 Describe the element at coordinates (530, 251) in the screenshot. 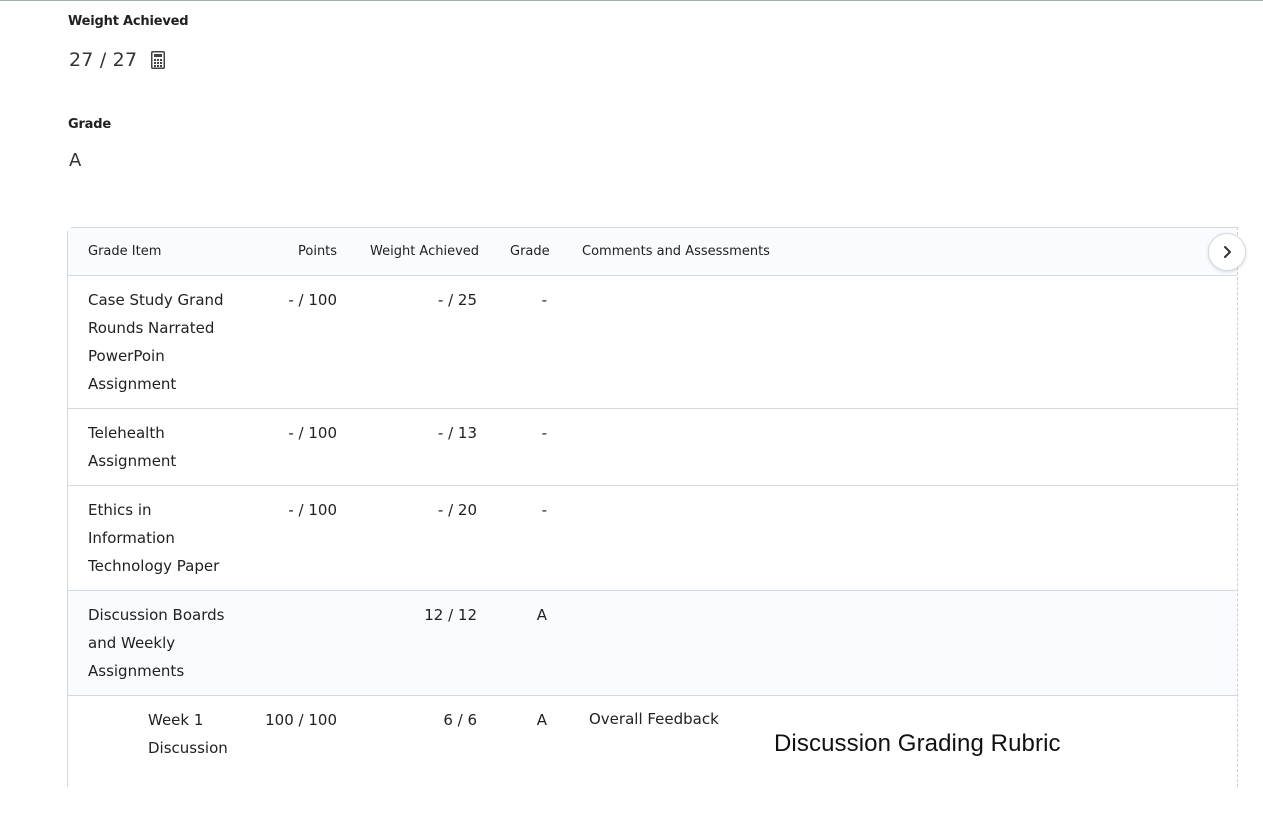

I see `header-grade: Grade` at that location.